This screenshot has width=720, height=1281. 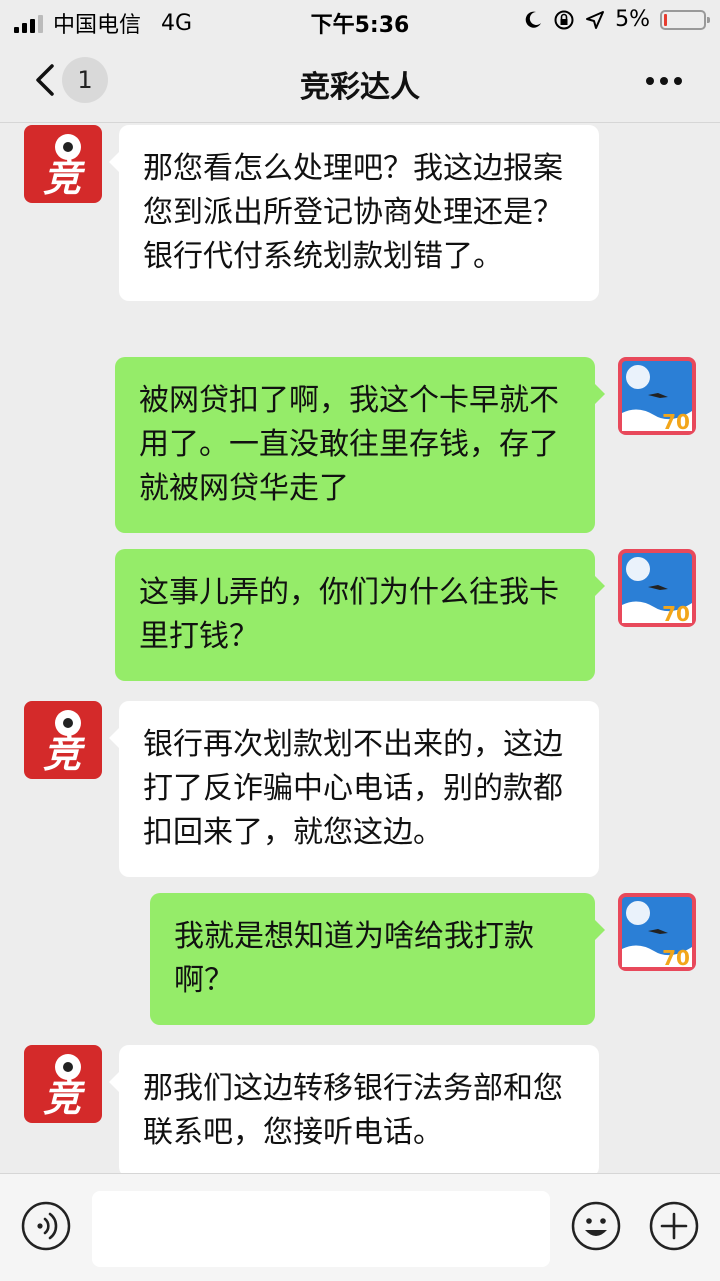 I want to click on message-text: 这事儿弄的，你们为什么往我卡里打钱？, so click(x=360, y=615).